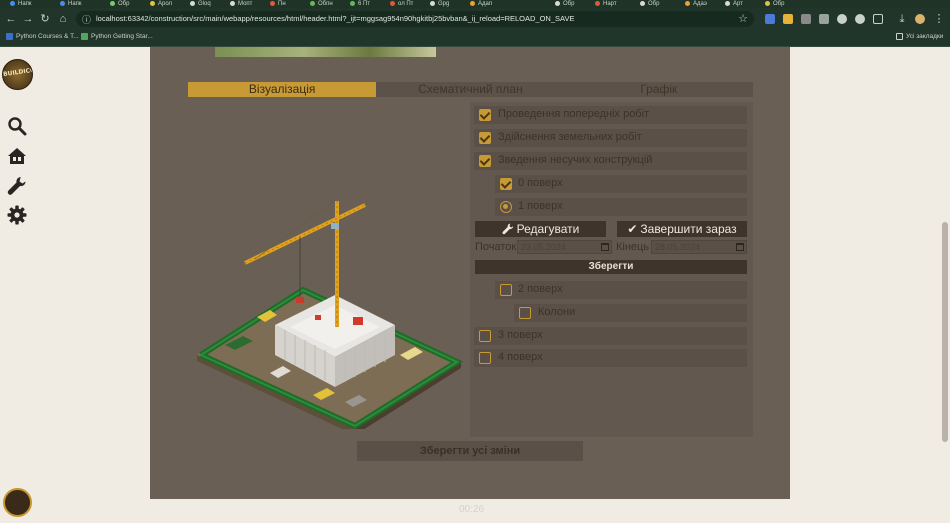 The width and height of the screenshot is (950, 523). I want to click on browser-tab: ол Пт, so click(410, 4).